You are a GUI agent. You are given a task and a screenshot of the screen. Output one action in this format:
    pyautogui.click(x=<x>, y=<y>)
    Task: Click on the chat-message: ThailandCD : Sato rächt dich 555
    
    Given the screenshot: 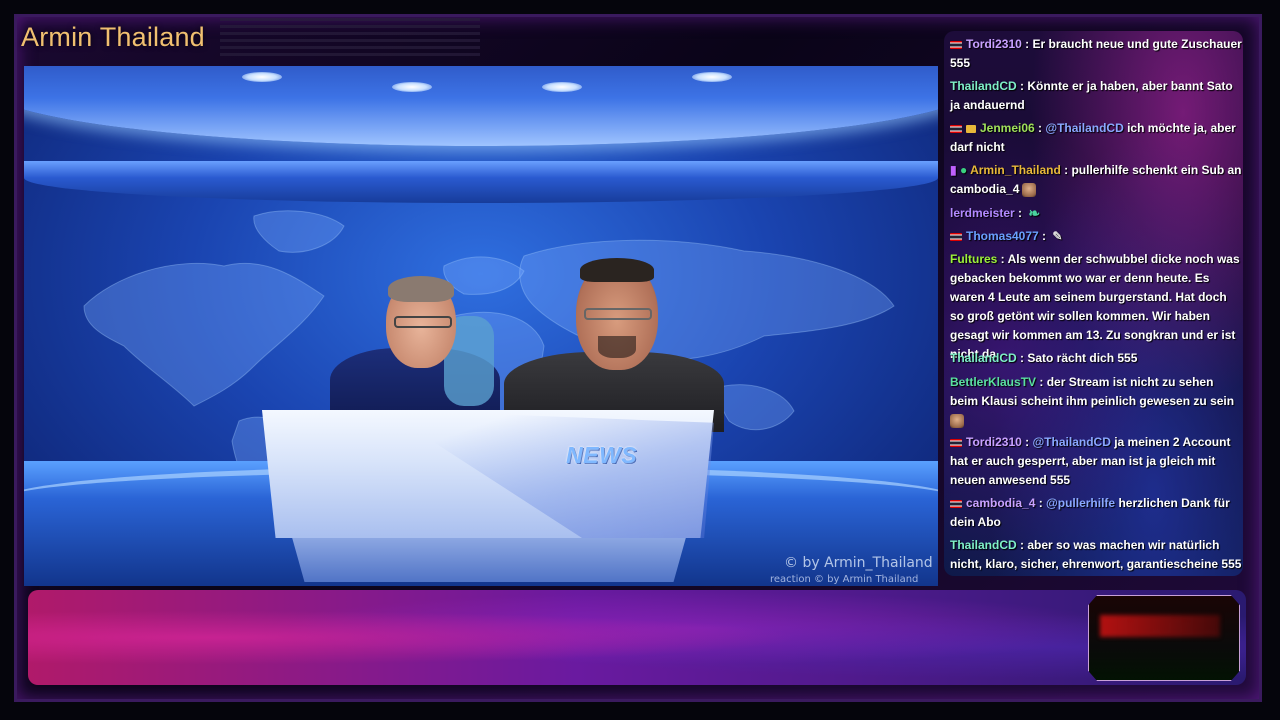 What is the action you would take?
    pyautogui.click(x=1044, y=358)
    